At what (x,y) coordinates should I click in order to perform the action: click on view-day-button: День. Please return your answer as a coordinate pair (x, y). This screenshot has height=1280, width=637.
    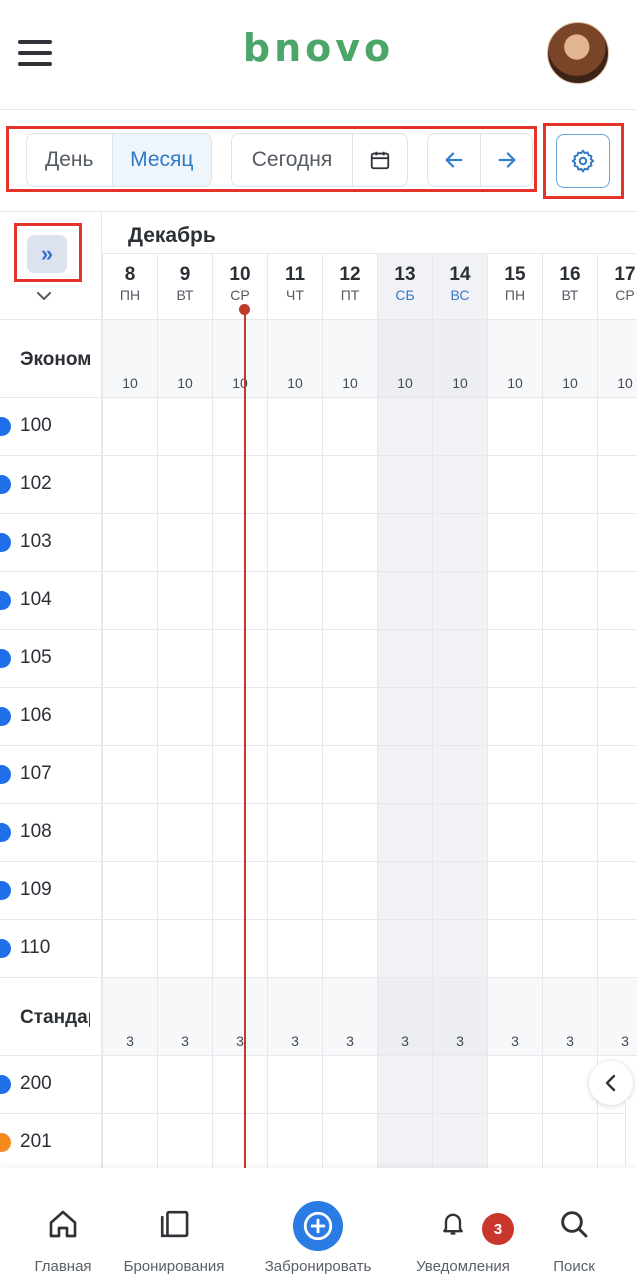
    Looking at the image, I should click on (69, 160).